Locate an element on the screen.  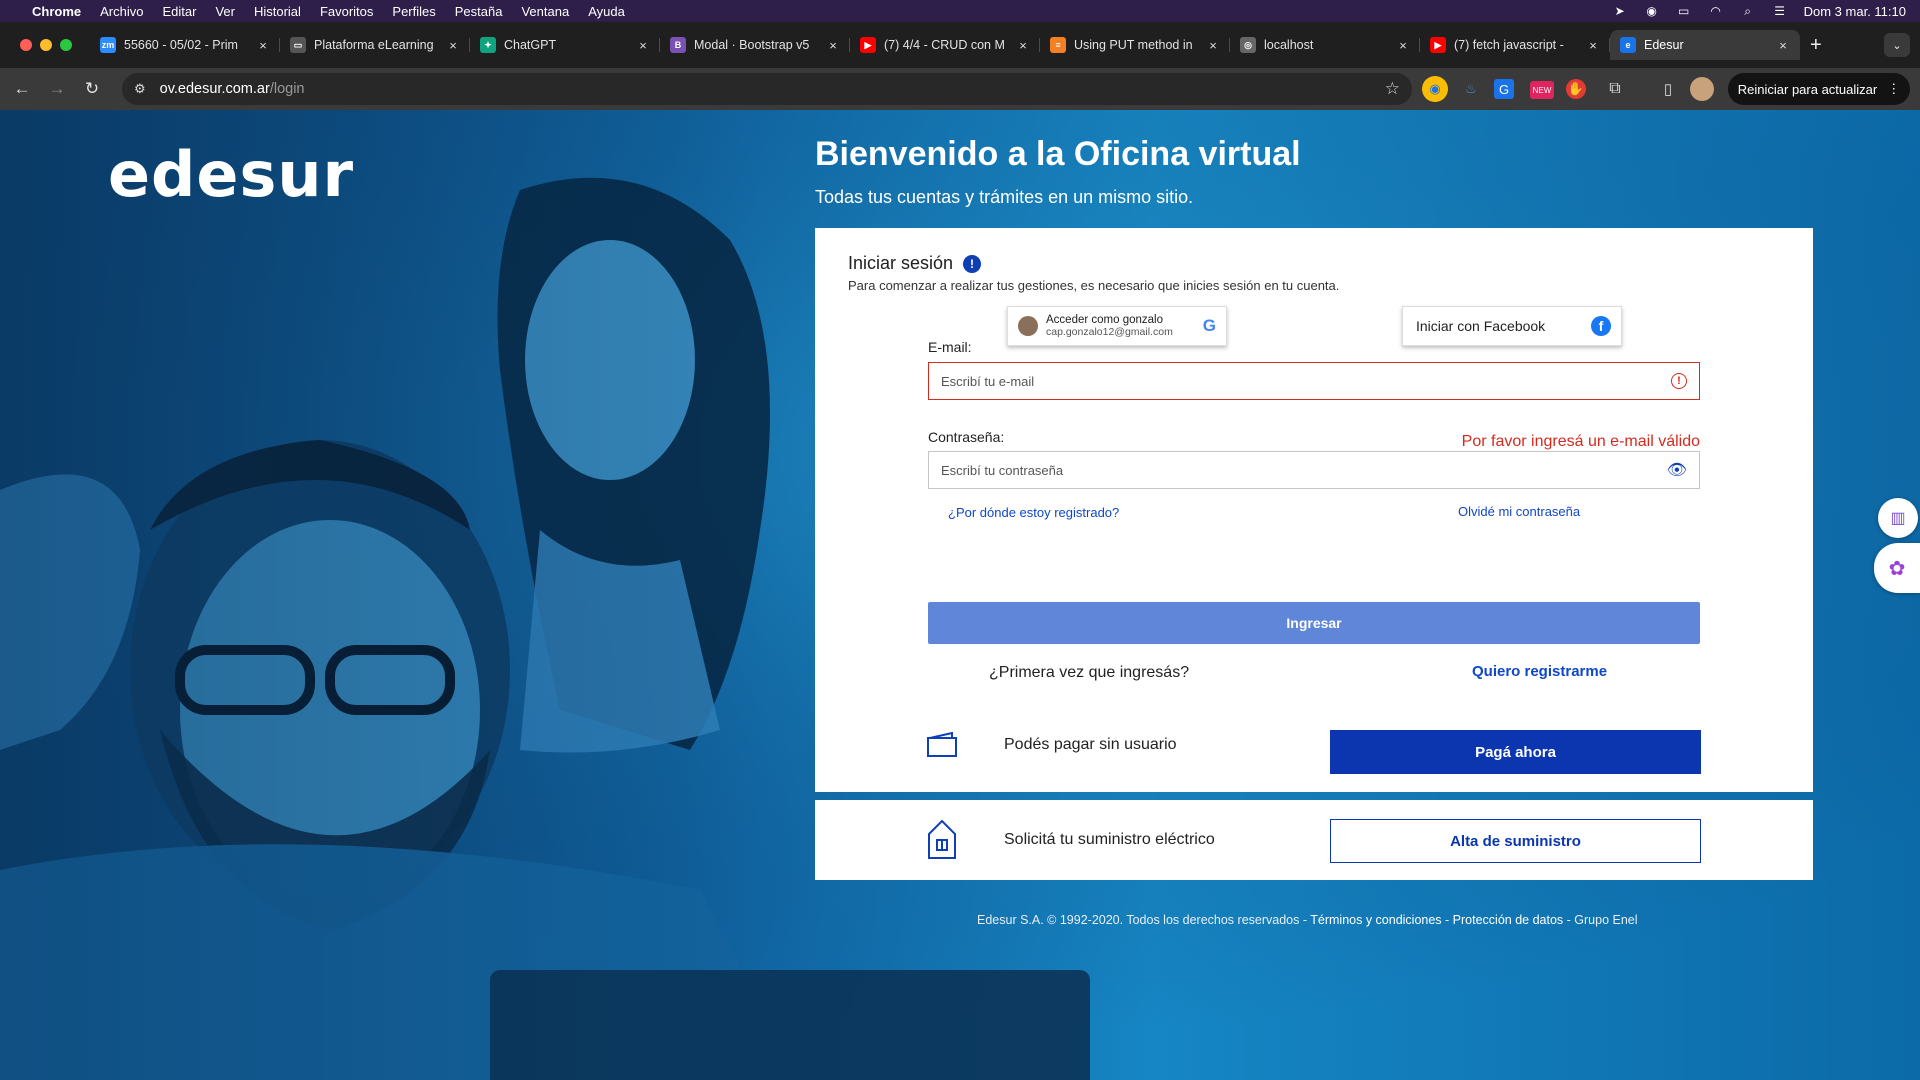
tab-title: (7) 4/4 - CRUD con M is located at coordinates (944, 45).